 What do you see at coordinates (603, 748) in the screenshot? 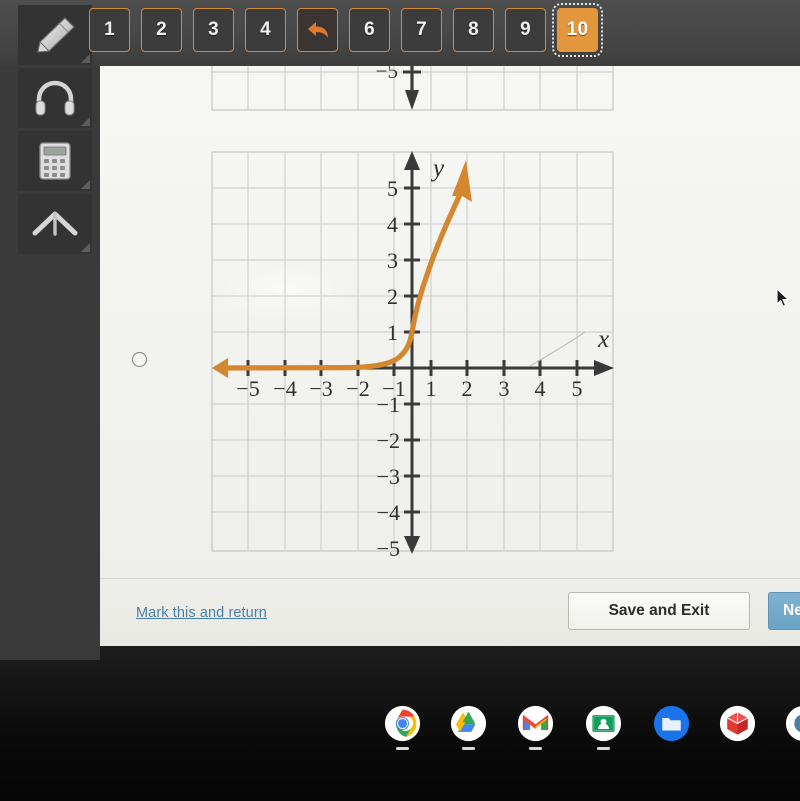
I see `classroom-running-indicator` at bounding box center [603, 748].